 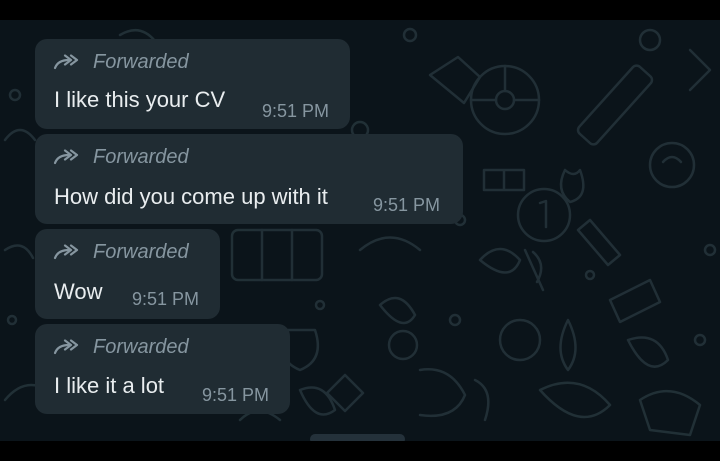 I want to click on message-text: How did you come up with it, so click(x=191, y=196).